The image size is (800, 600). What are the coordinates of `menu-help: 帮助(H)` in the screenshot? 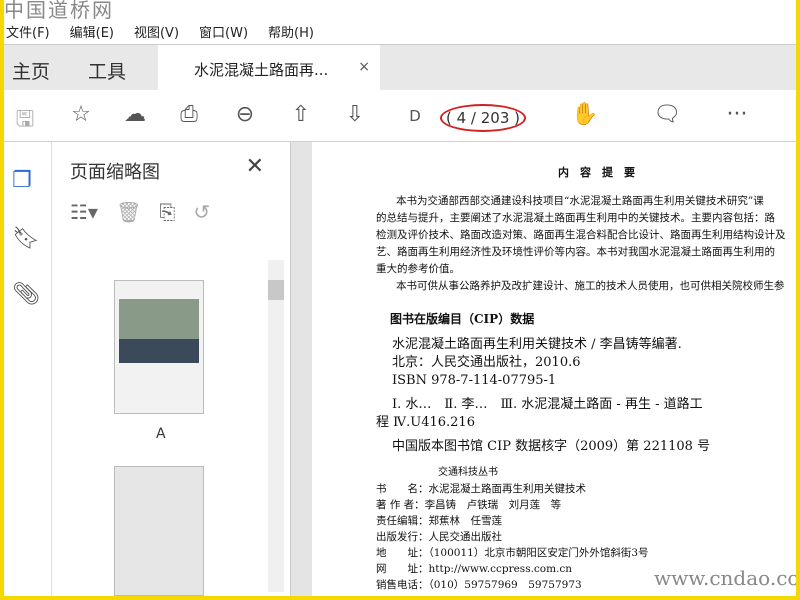 It's located at (291, 31).